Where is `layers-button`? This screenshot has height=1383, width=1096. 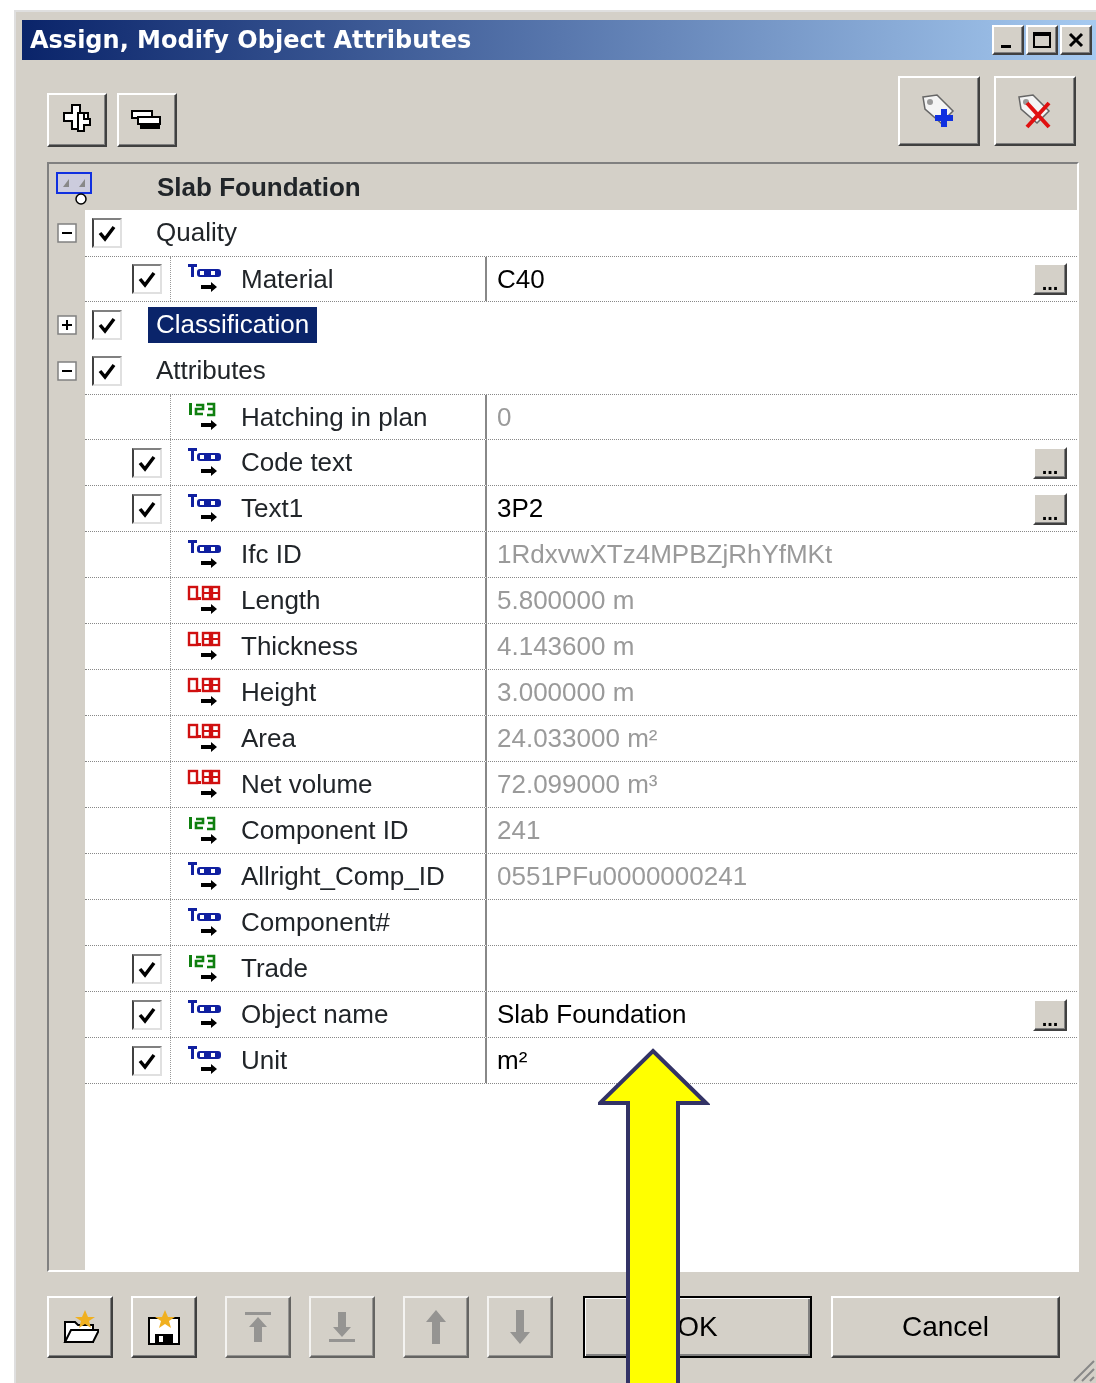 layers-button is located at coordinates (147, 120).